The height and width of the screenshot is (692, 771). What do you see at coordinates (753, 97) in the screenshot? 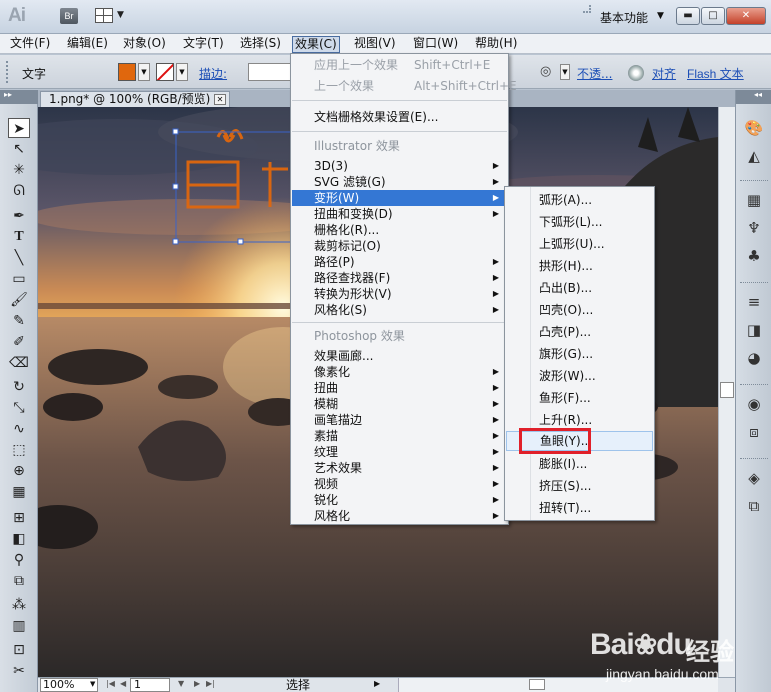
I see `panel-expand-bar` at bounding box center [753, 97].